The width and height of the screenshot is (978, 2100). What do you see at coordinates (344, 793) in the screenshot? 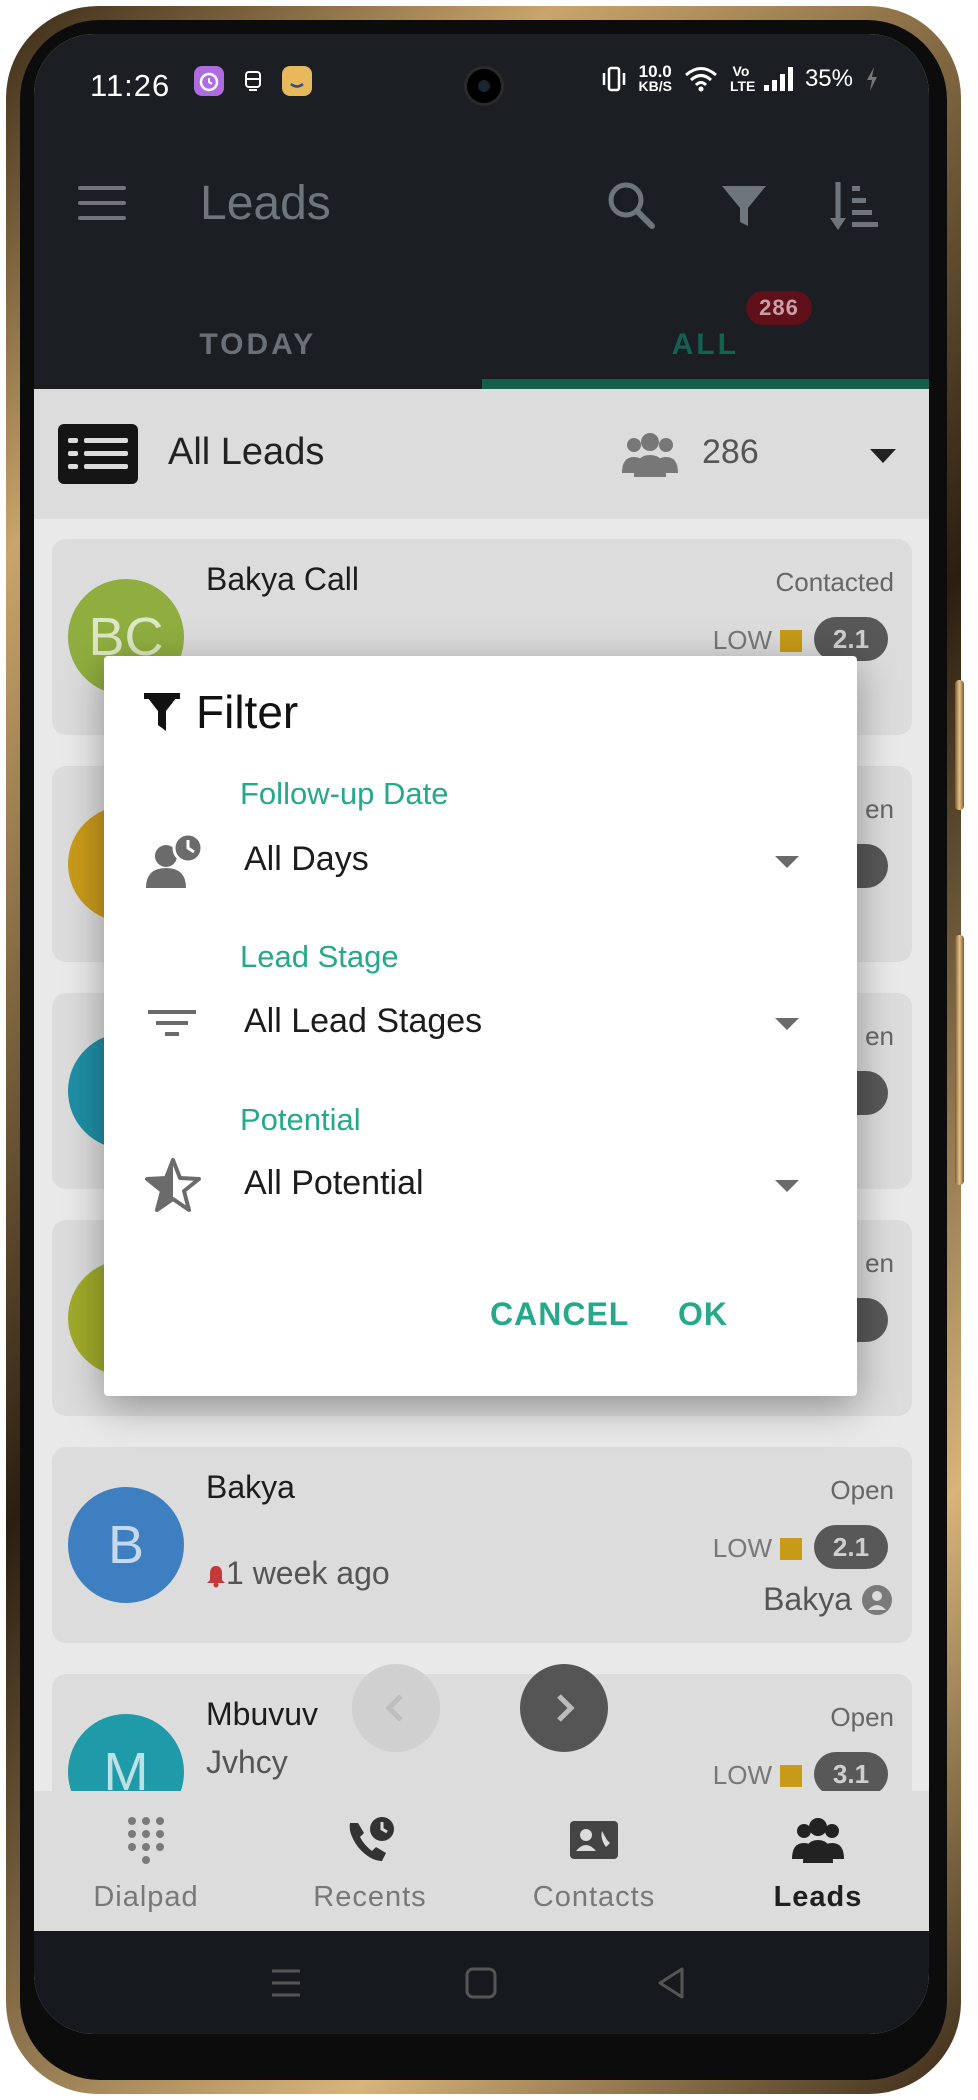
I see `follow-up-date-label: Follow-up Date` at bounding box center [344, 793].